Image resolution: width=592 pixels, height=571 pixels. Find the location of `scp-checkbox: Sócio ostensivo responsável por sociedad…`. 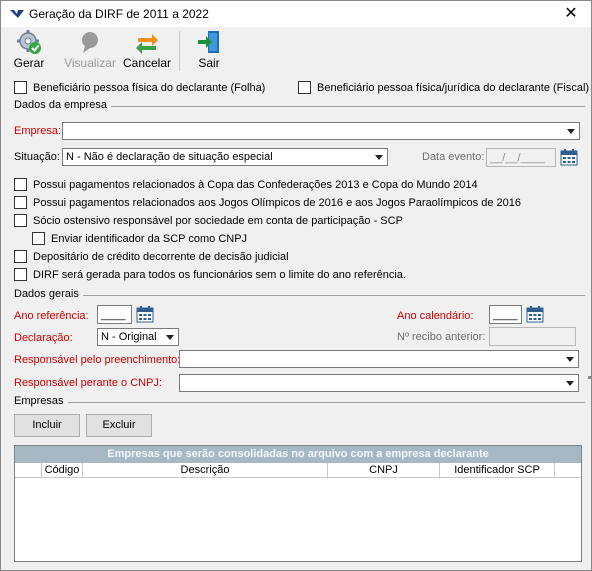

scp-checkbox: Sócio ostensivo responsável por sociedad… is located at coordinates (208, 220).